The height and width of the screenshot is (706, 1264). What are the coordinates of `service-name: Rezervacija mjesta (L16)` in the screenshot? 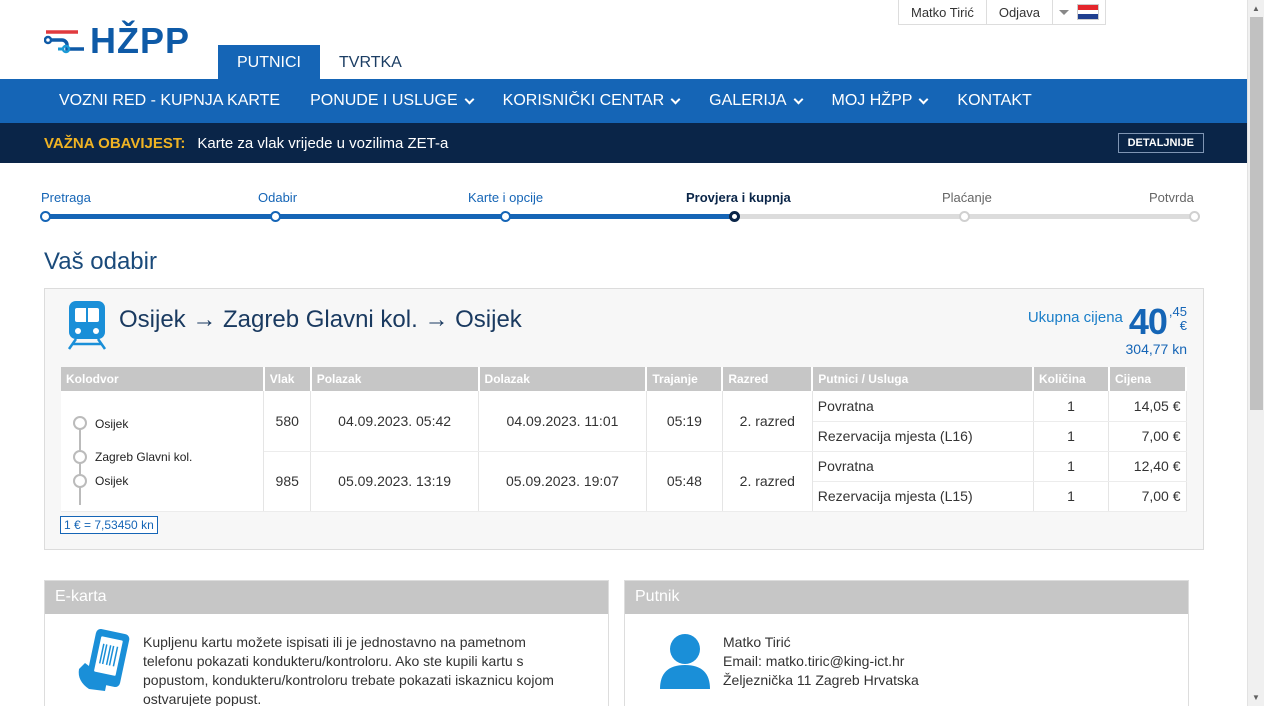 It's located at (923, 436).